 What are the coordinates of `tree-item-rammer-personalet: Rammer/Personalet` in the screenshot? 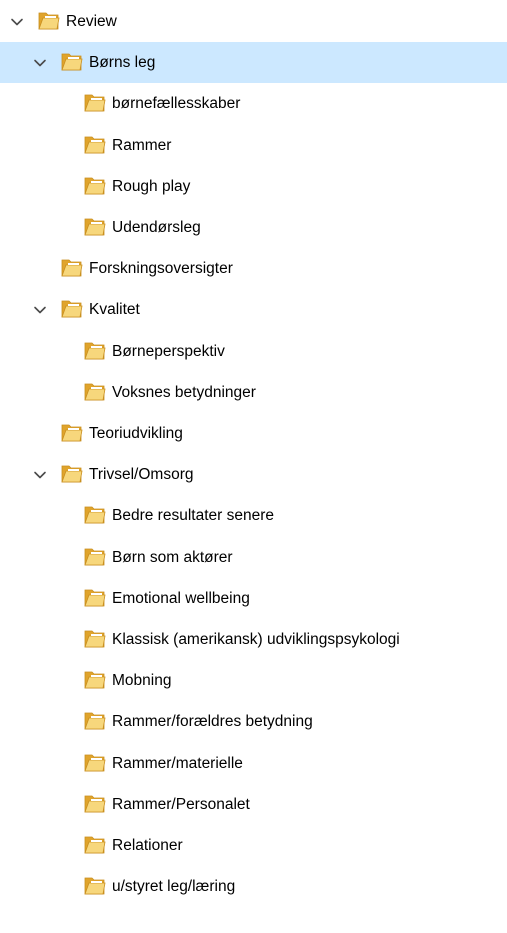 It's located at (253, 804).